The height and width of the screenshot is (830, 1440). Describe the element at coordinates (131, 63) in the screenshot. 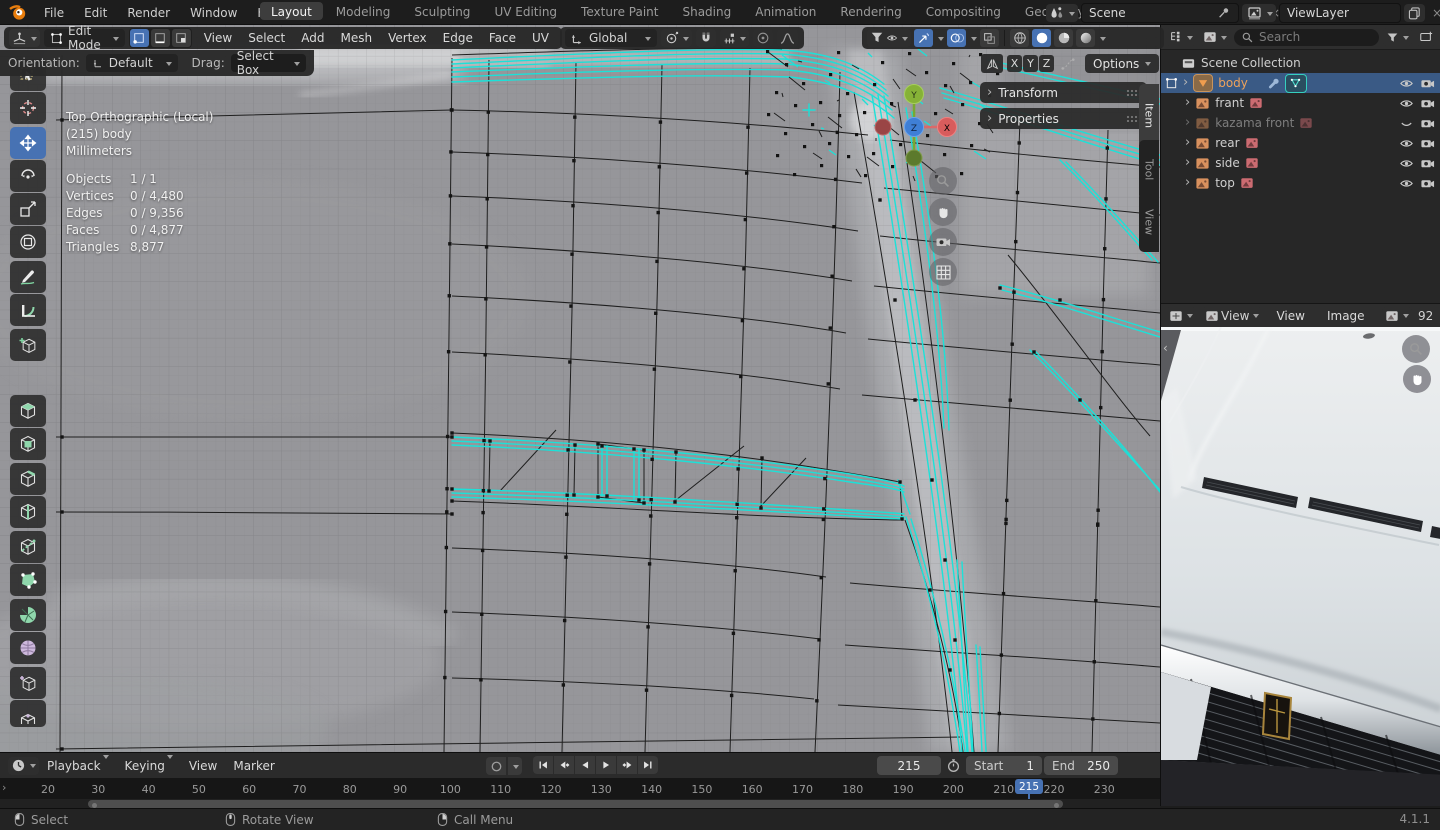

I see `orientation-default-dropdown: Default` at that location.